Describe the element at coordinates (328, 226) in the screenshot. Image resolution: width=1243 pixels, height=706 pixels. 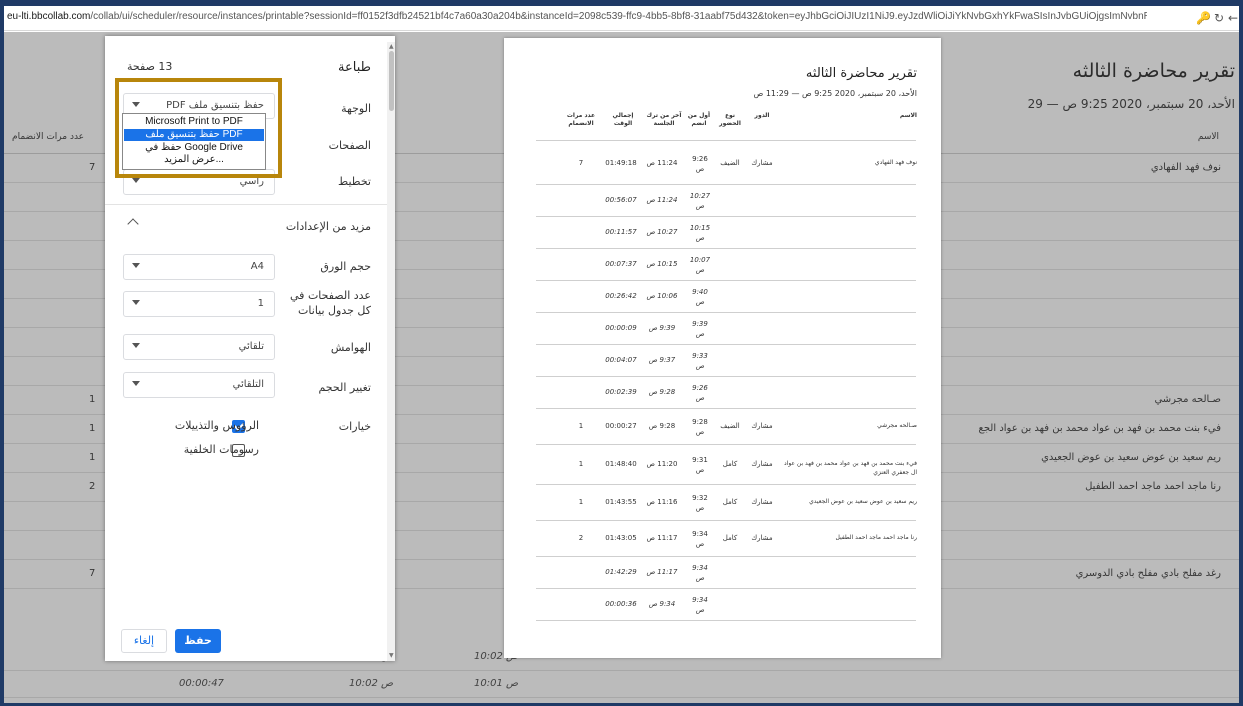
I see `more-settings-toggle: مزيد من الإعدادات` at that location.